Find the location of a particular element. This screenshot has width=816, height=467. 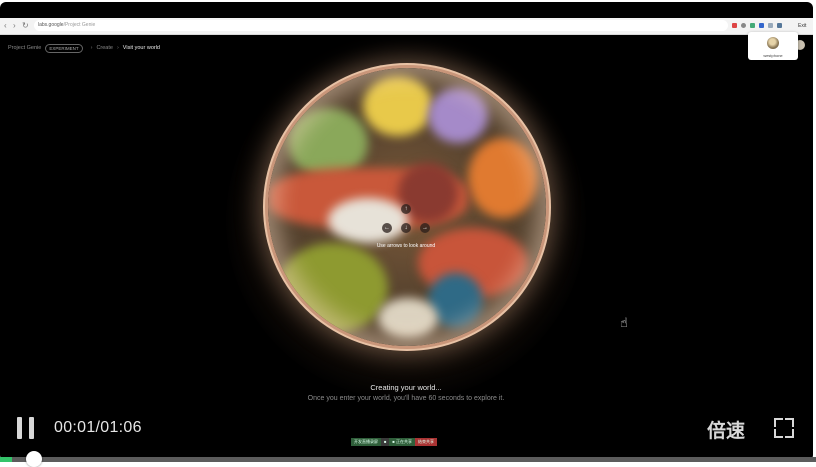

arrow-right-icon: → is located at coordinates (425, 228).